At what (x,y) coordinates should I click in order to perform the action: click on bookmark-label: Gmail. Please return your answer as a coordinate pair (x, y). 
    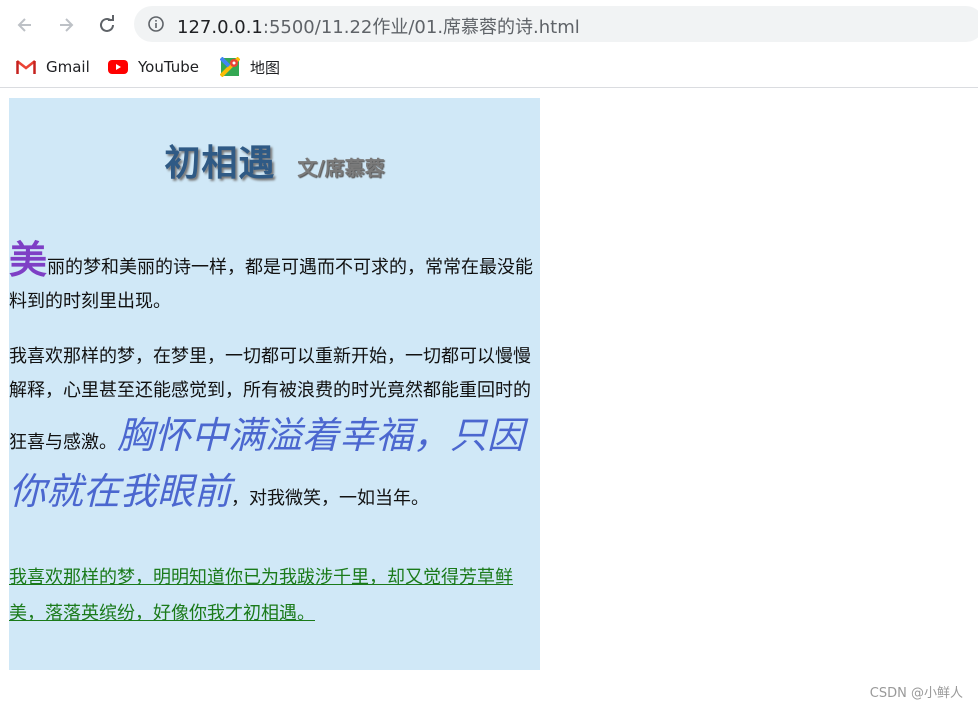
    Looking at the image, I should click on (68, 67).